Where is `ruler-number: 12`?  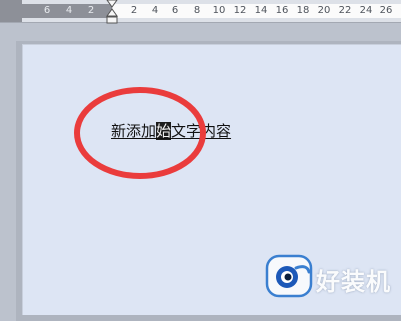 ruler-number: 12 is located at coordinates (240, 10).